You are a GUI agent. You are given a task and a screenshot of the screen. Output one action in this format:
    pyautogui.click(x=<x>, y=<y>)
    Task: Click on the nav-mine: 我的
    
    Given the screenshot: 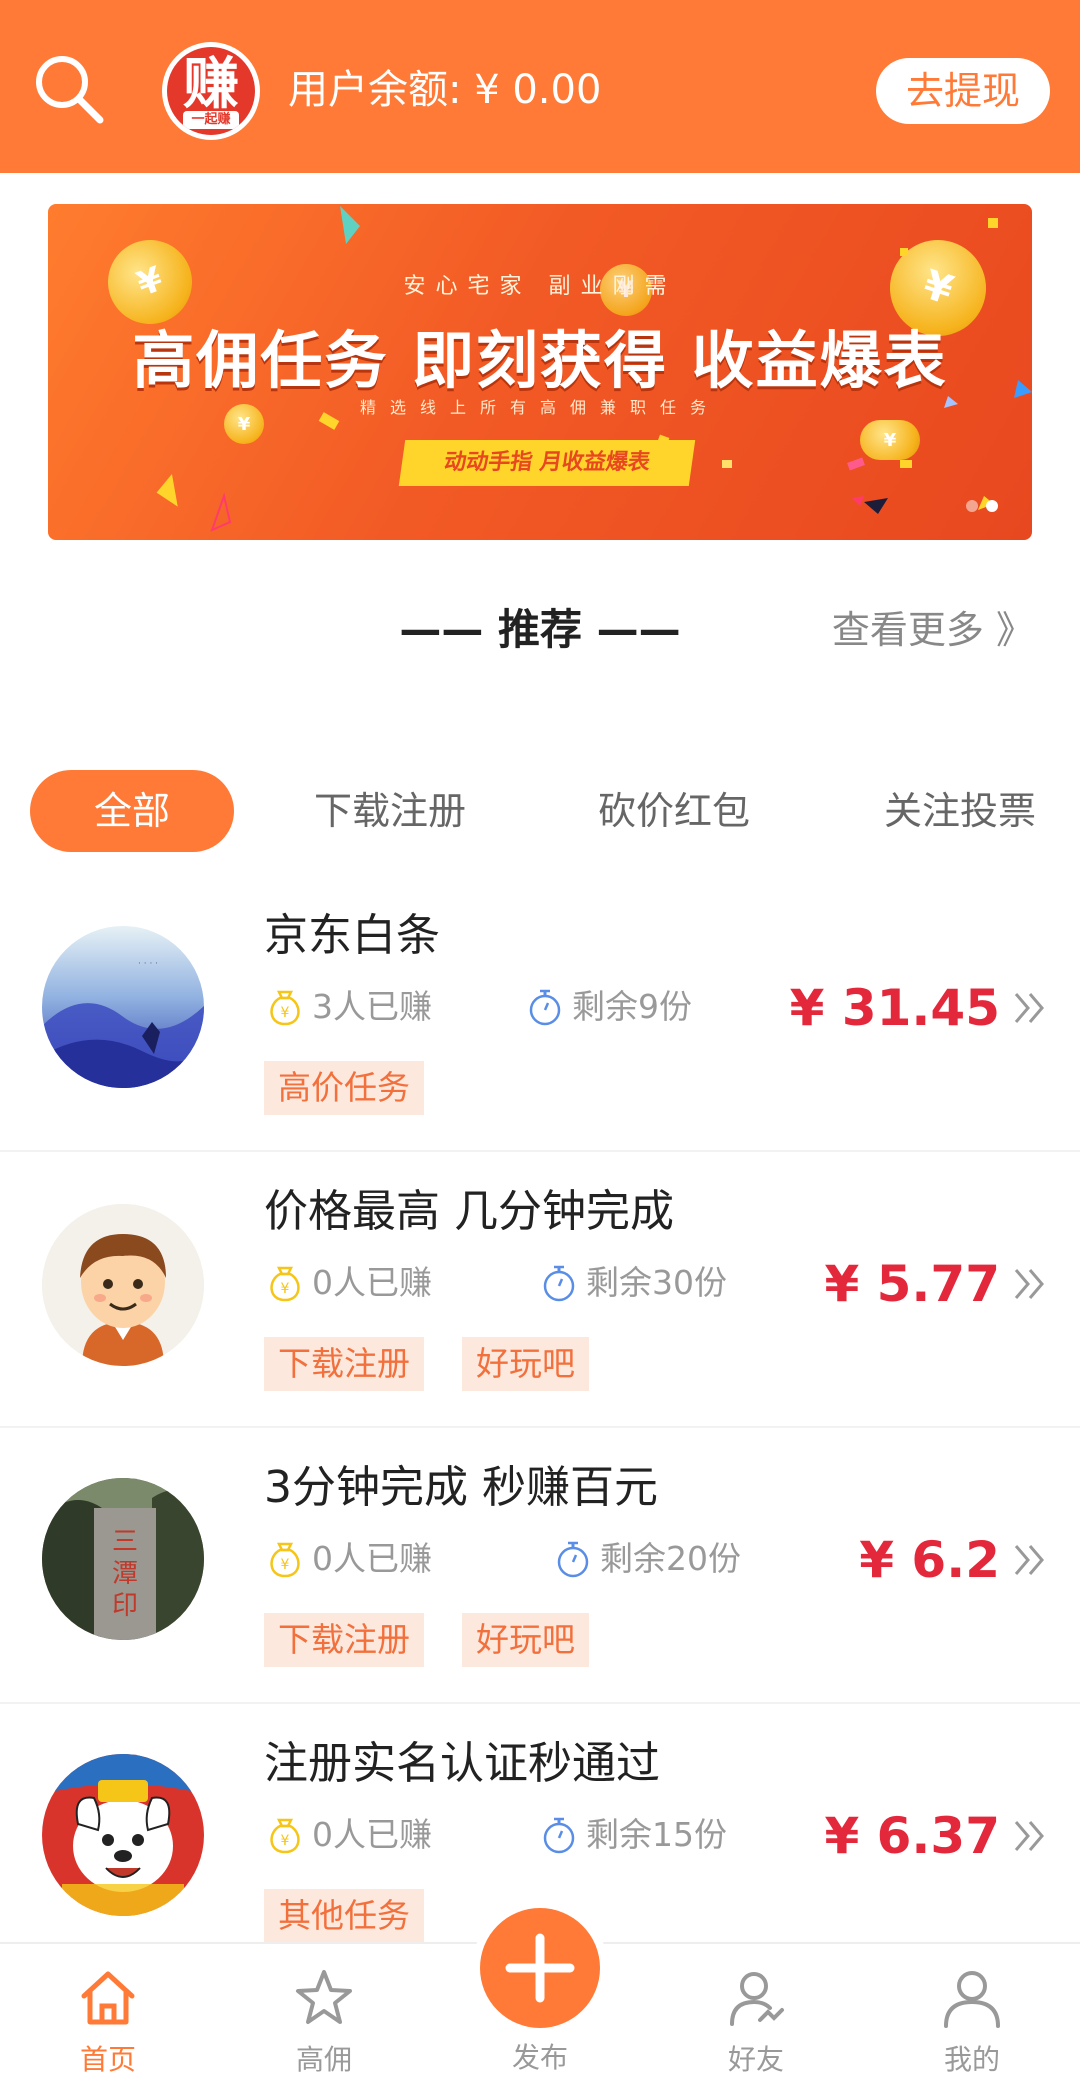 What is the action you would take?
    pyautogui.click(x=972, y=2018)
    